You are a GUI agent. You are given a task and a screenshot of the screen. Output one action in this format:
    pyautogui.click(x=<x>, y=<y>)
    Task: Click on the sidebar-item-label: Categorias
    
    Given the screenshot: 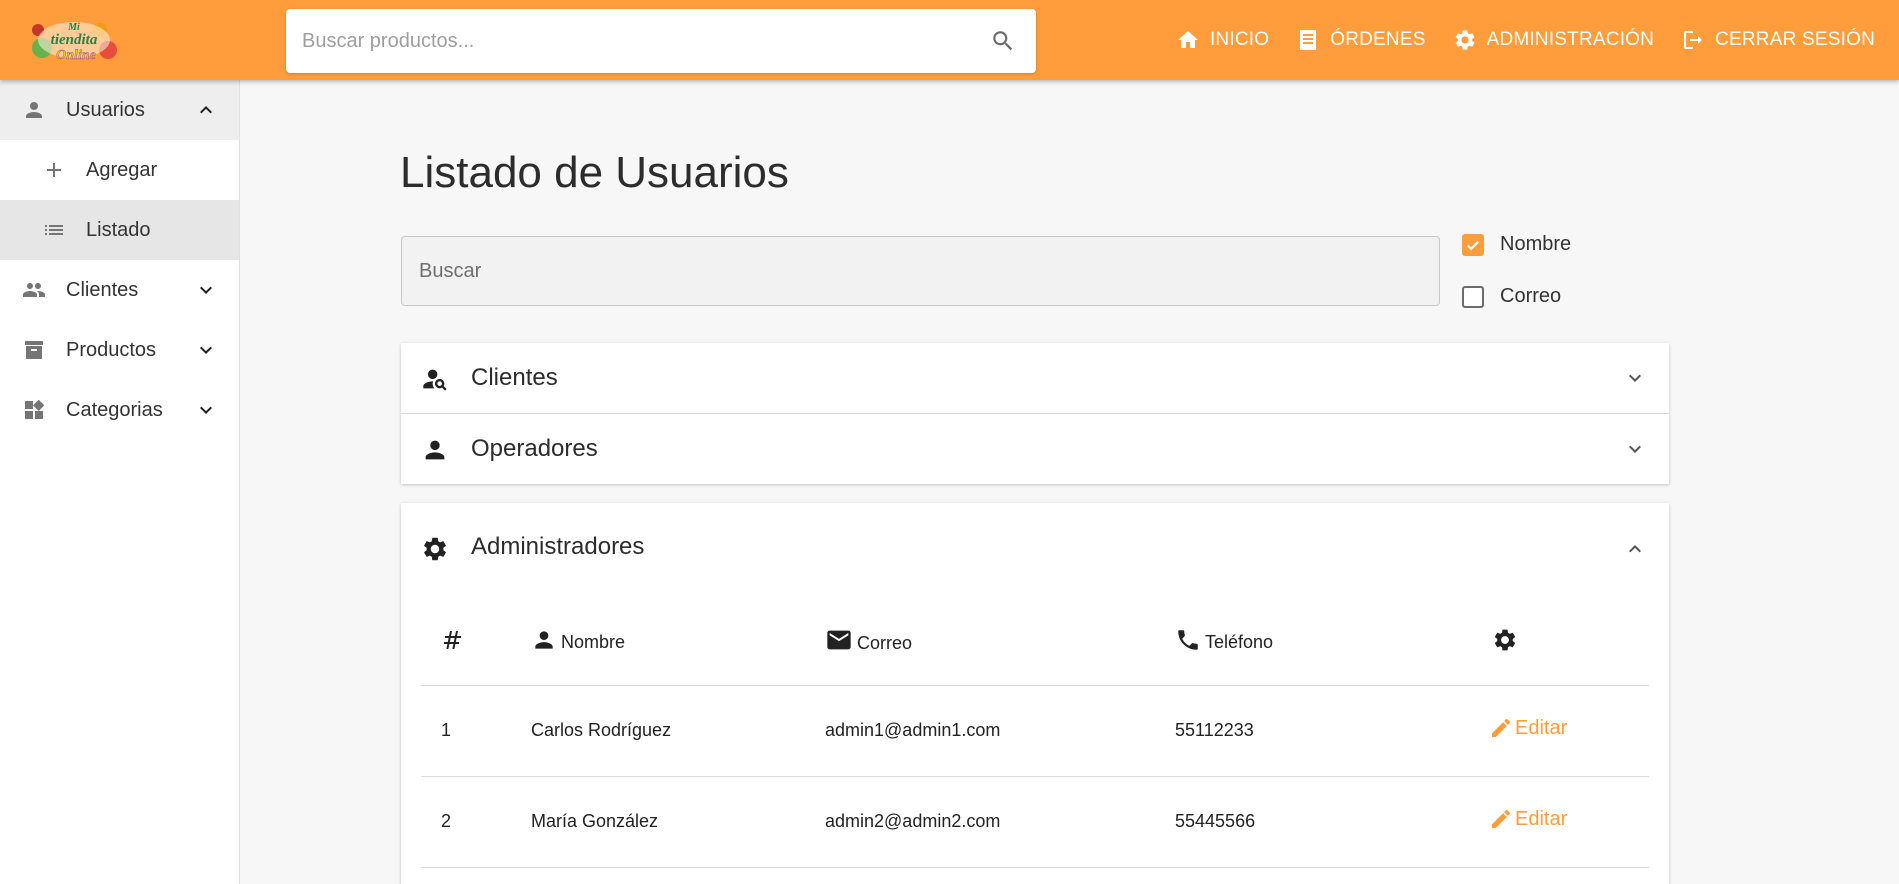 What is the action you would take?
    pyautogui.click(x=114, y=409)
    